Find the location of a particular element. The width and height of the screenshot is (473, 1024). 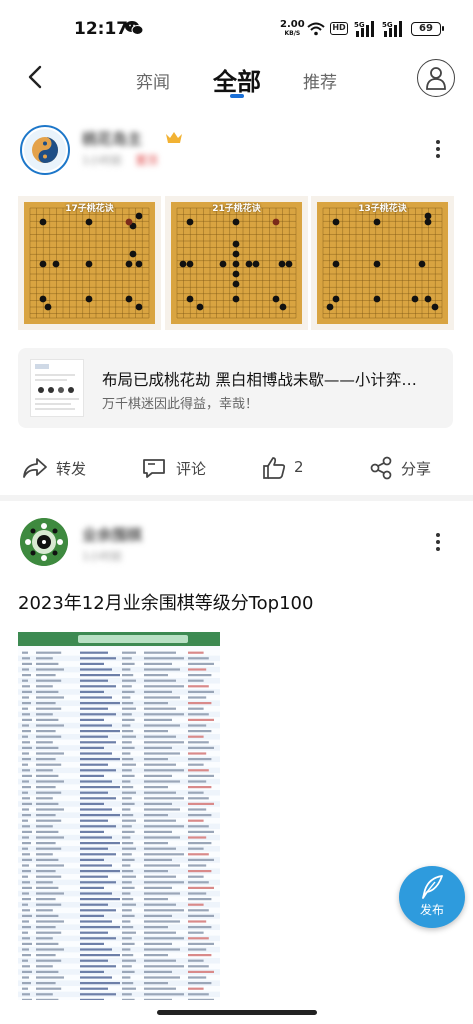

like-count: 2 is located at coordinates (299, 467).